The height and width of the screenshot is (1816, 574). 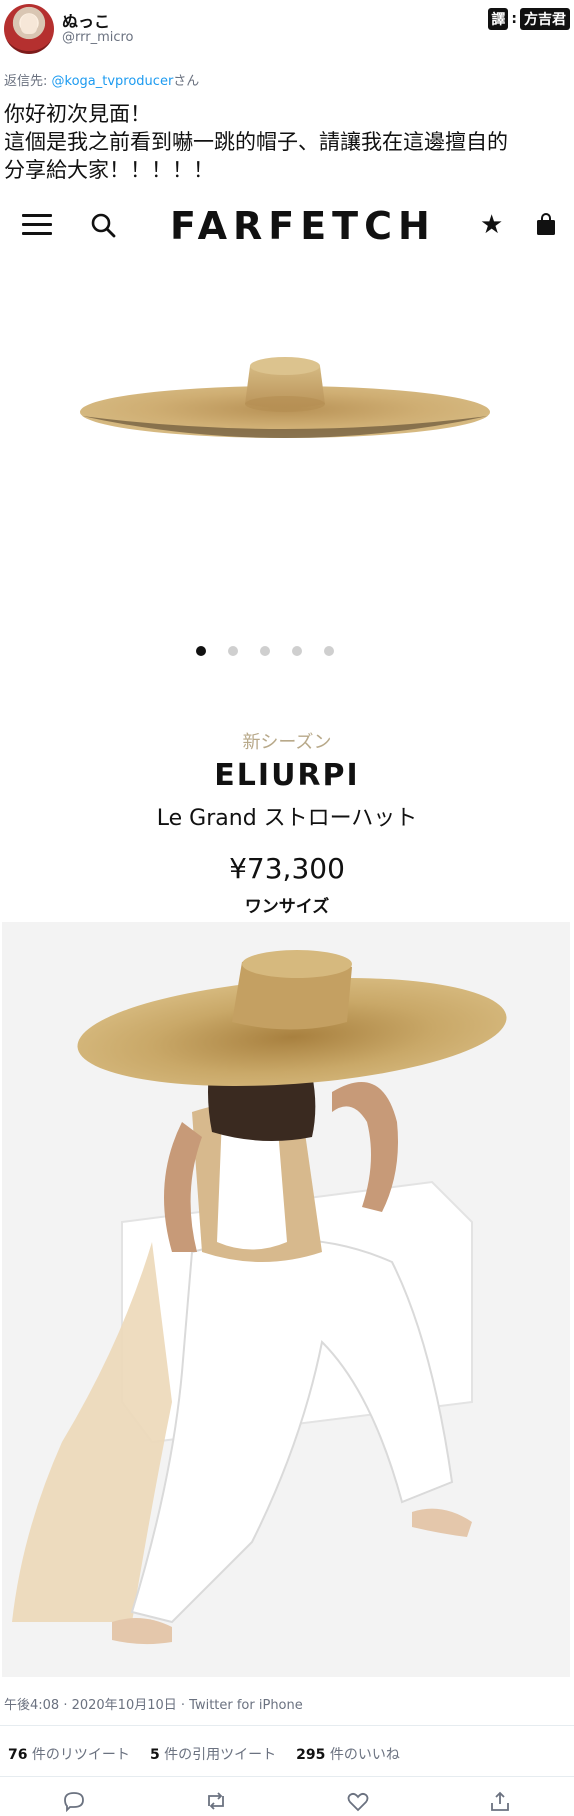 What do you see at coordinates (29, 29) in the screenshot?
I see `avatar` at bounding box center [29, 29].